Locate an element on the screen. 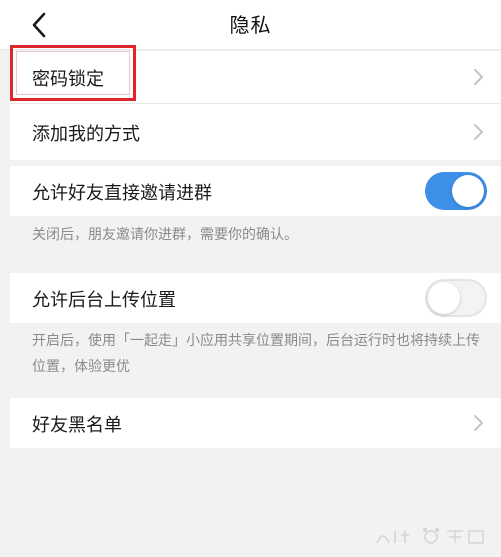  top-bar: 隐私 is located at coordinates (250, 25).